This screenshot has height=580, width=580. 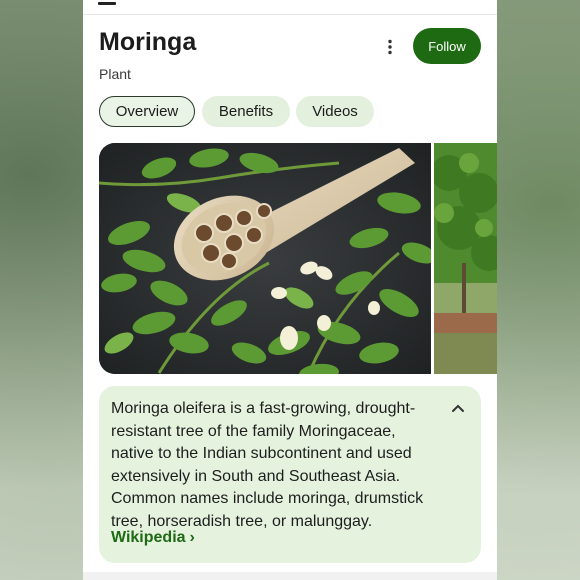 What do you see at coordinates (290, 7) in the screenshot?
I see `top-bar` at bounding box center [290, 7].